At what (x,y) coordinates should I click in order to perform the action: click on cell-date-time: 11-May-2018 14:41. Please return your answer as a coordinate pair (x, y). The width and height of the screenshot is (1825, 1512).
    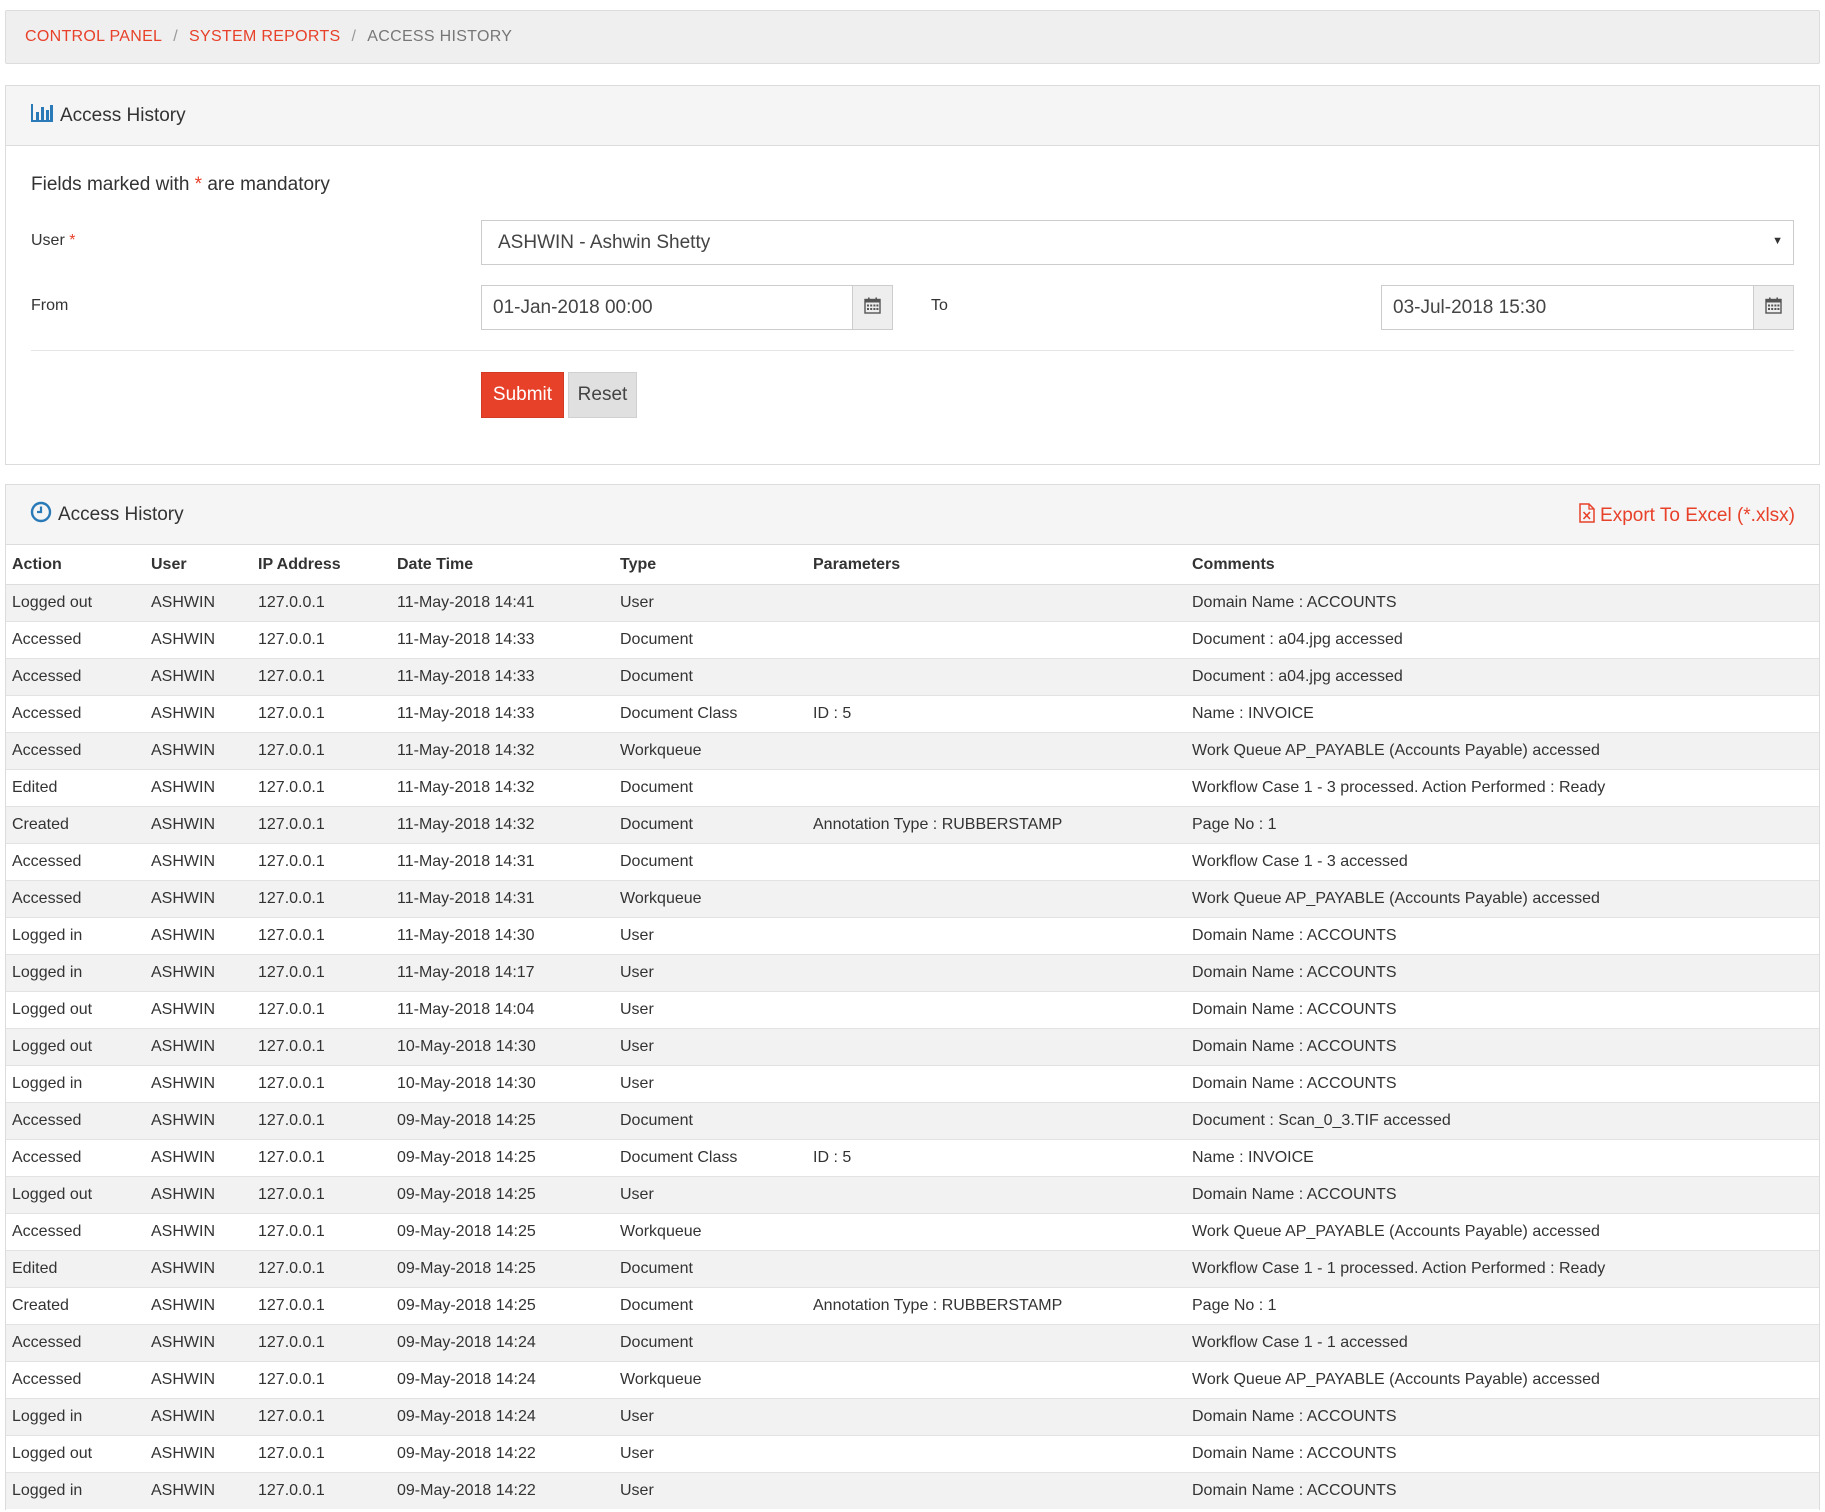
    Looking at the image, I should click on (502, 602).